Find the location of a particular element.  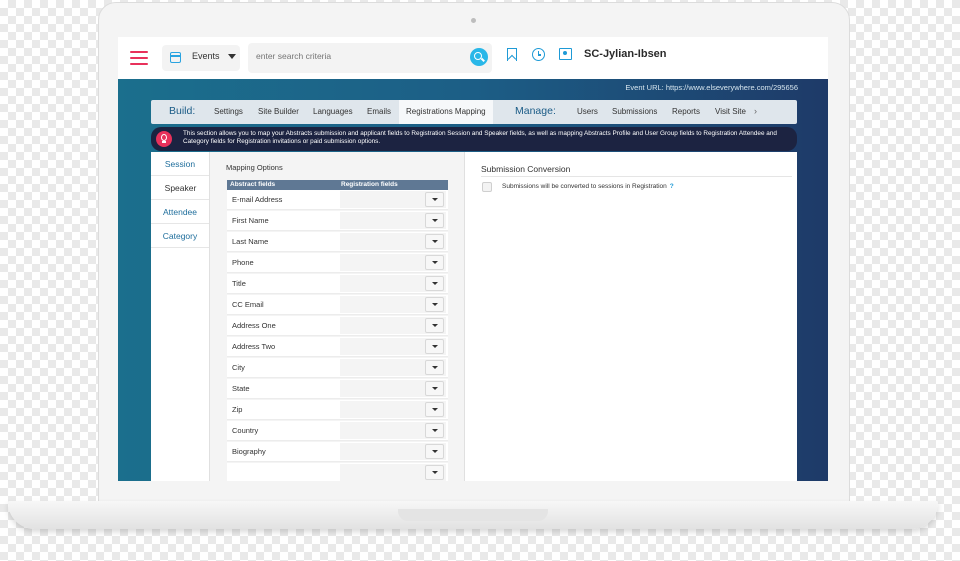

abstract-field-label: Biography is located at coordinates (249, 451).